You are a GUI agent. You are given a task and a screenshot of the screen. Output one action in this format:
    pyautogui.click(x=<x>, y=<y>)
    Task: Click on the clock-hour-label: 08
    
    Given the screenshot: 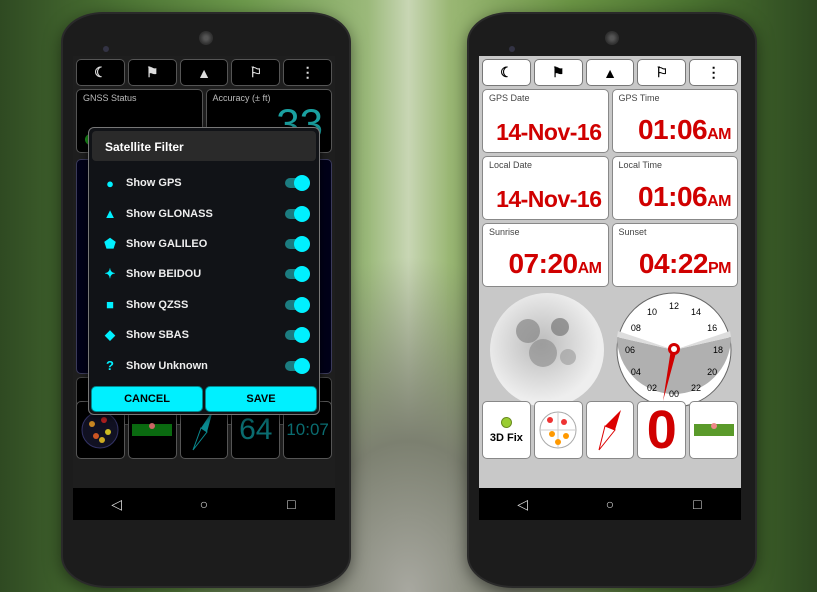 What is the action you would take?
    pyautogui.click(x=635, y=328)
    